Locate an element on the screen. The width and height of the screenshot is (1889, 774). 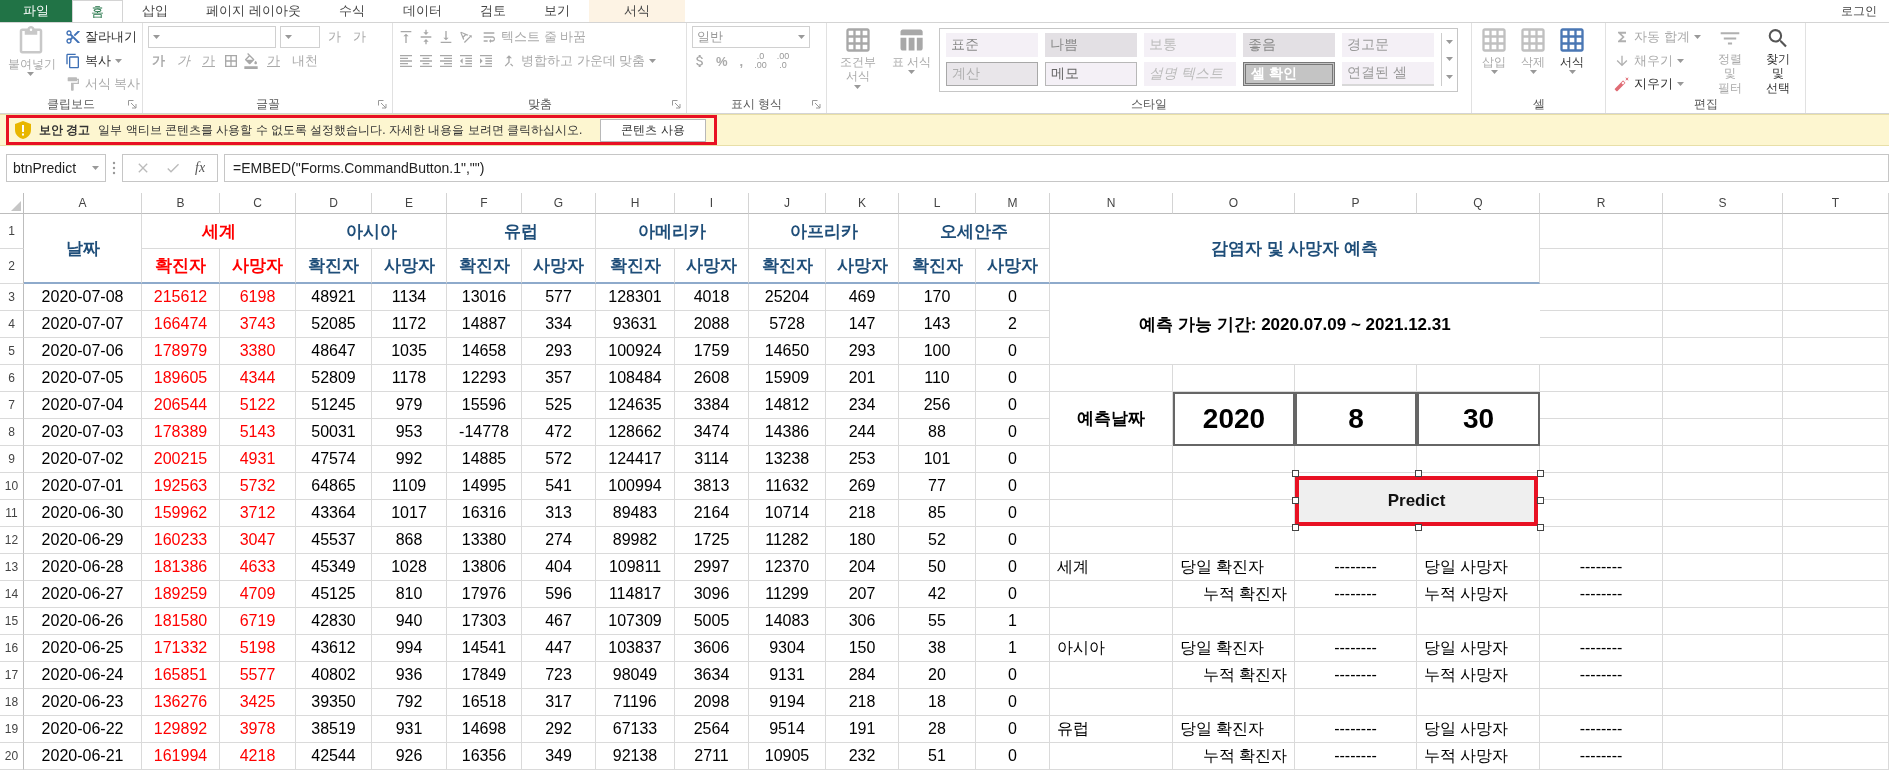
column-header: T is located at coordinates (1836, 203).